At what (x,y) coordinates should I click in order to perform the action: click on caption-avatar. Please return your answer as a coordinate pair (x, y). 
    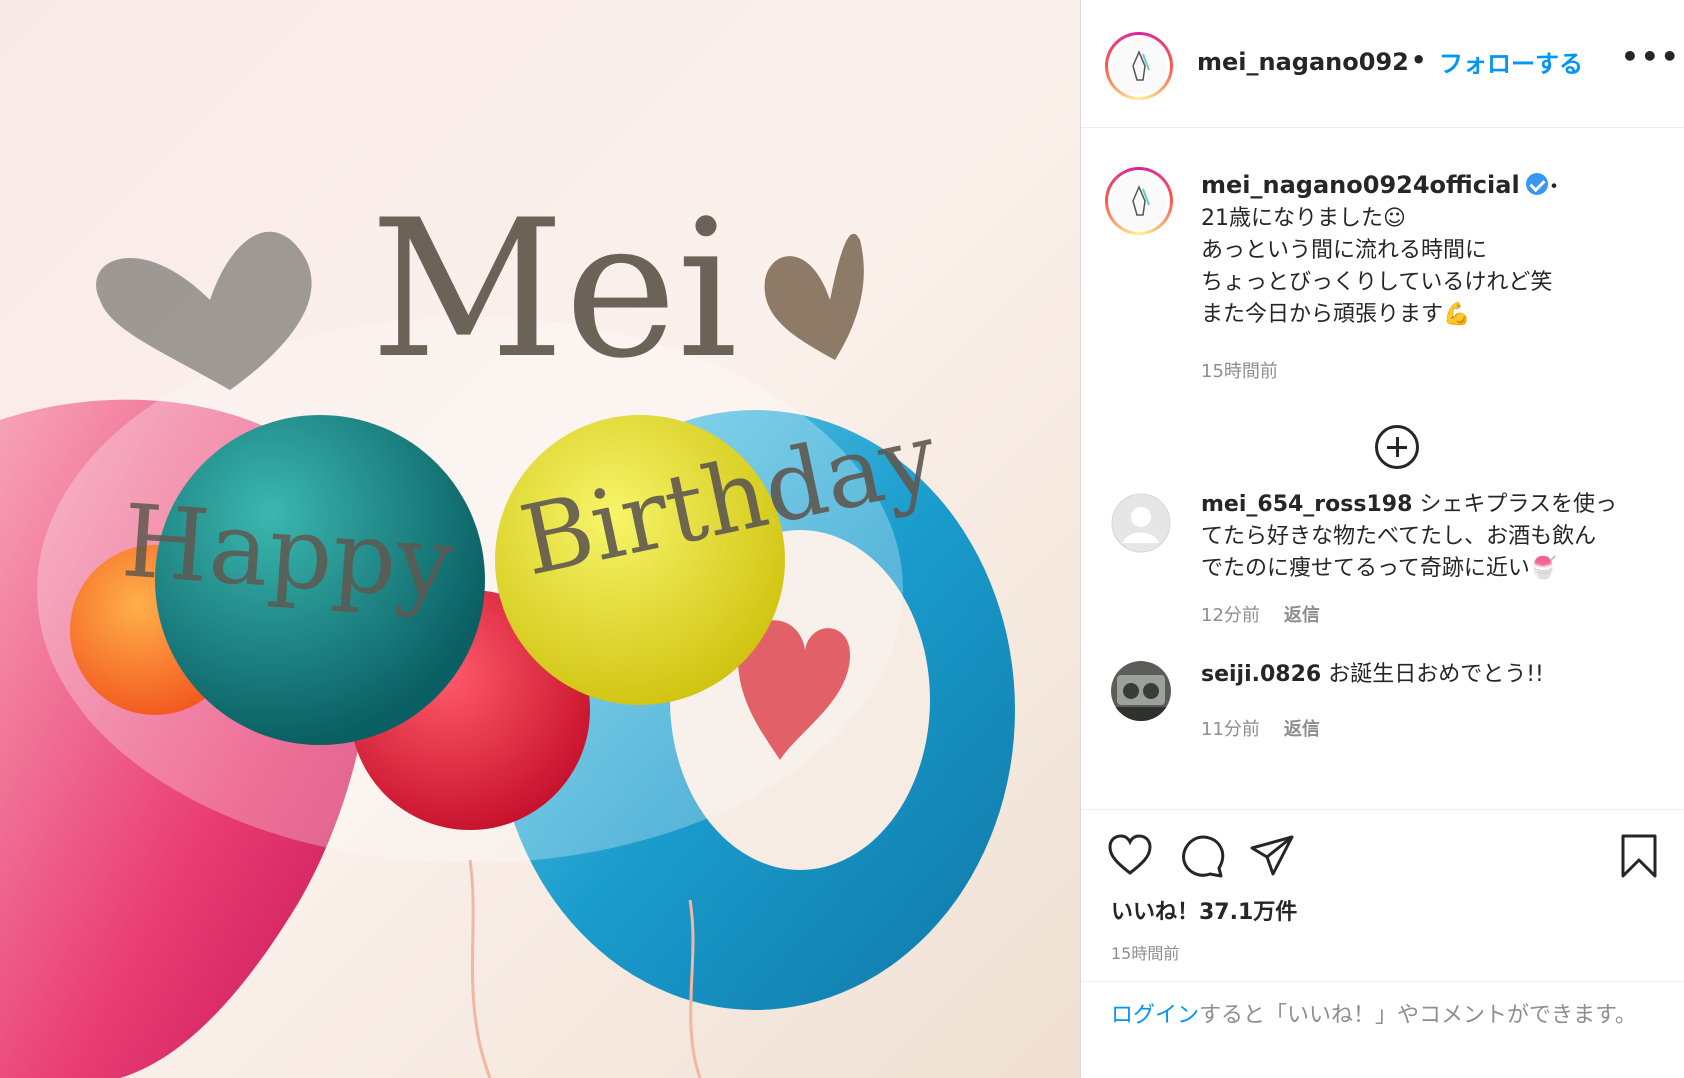
    Looking at the image, I should click on (1139, 201).